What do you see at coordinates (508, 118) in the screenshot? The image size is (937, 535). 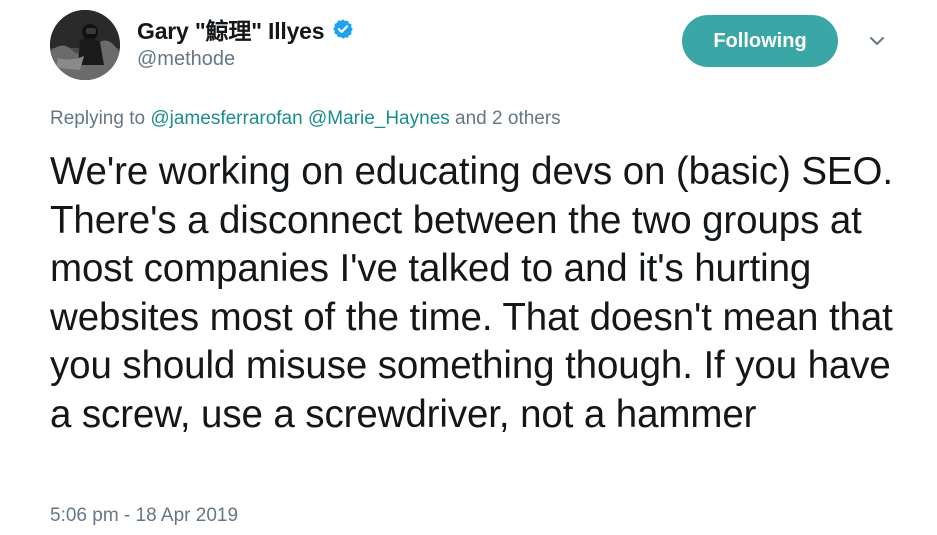 I see `replying-to-others: and 2 others` at bounding box center [508, 118].